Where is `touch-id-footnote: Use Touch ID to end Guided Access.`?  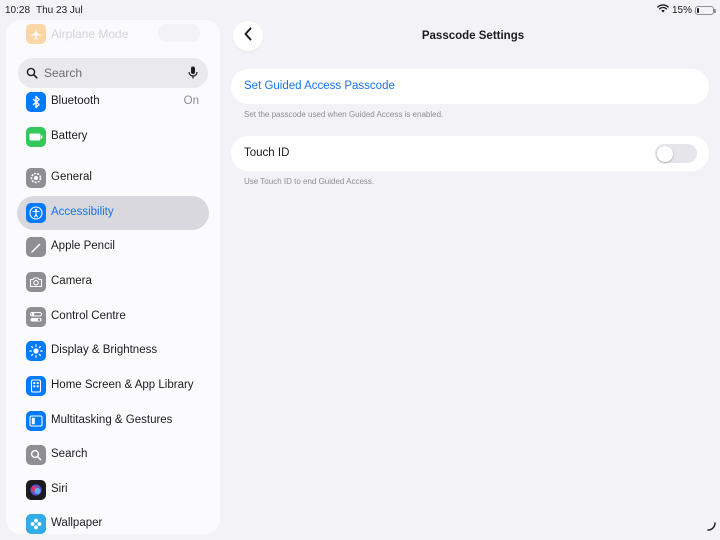
touch-id-footnote: Use Touch ID to end Guided Access. is located at coordinates (309, 181).